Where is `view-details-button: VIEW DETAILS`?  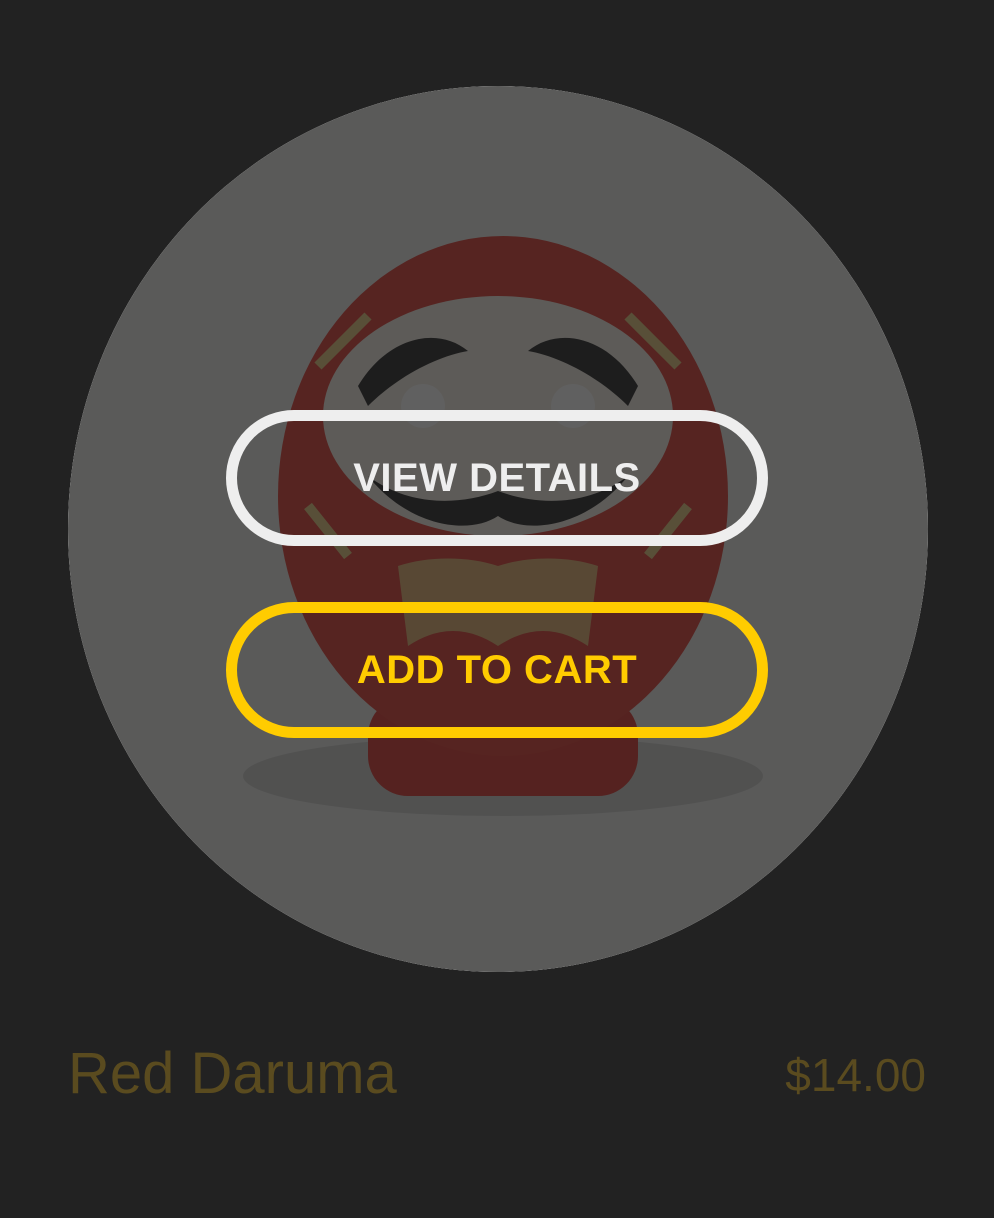 view-details-button: VIEW DETAILS is located at coordinates (497, 478).